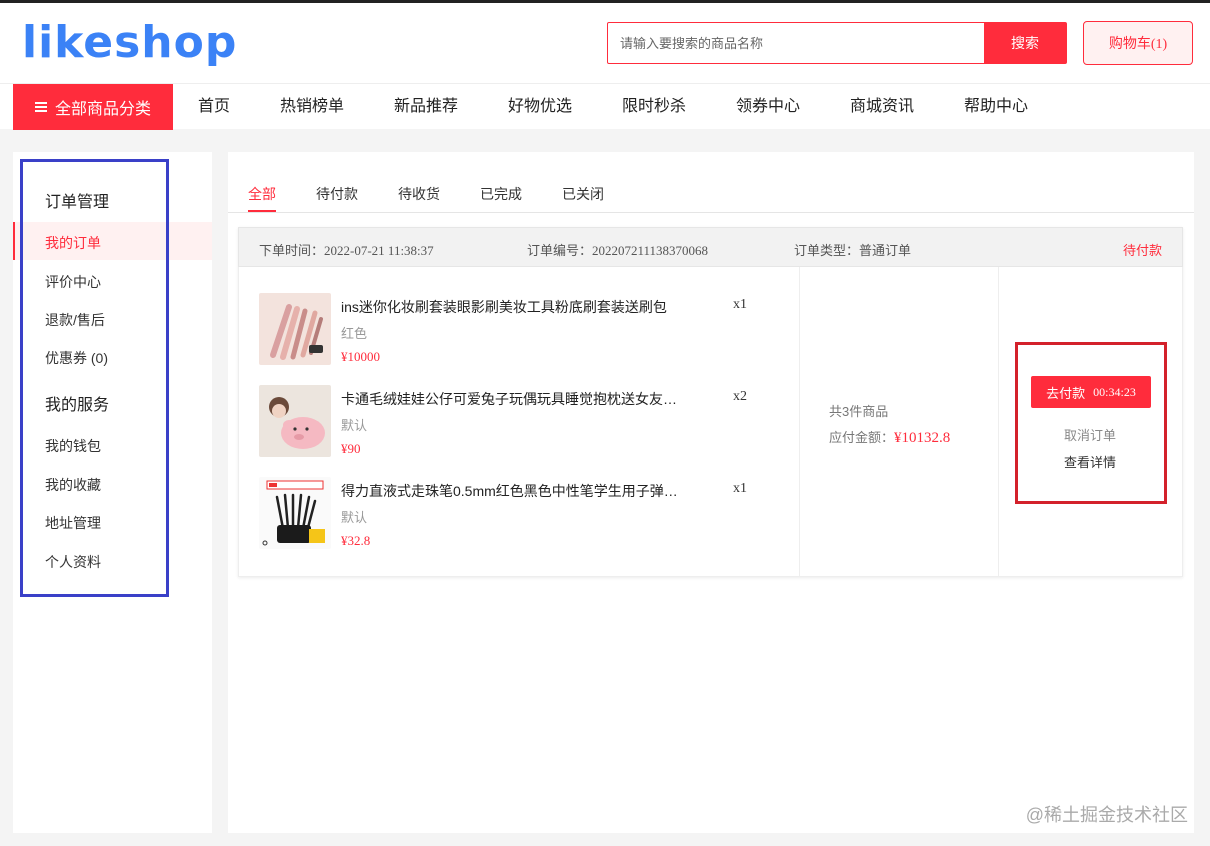 This screenshot has width=1210, height=846. What do you see at coordinates (73, 282) in the screenshot?
I see `sidebar-item-reviews: 评价中心` at bounding box center [73, 282].